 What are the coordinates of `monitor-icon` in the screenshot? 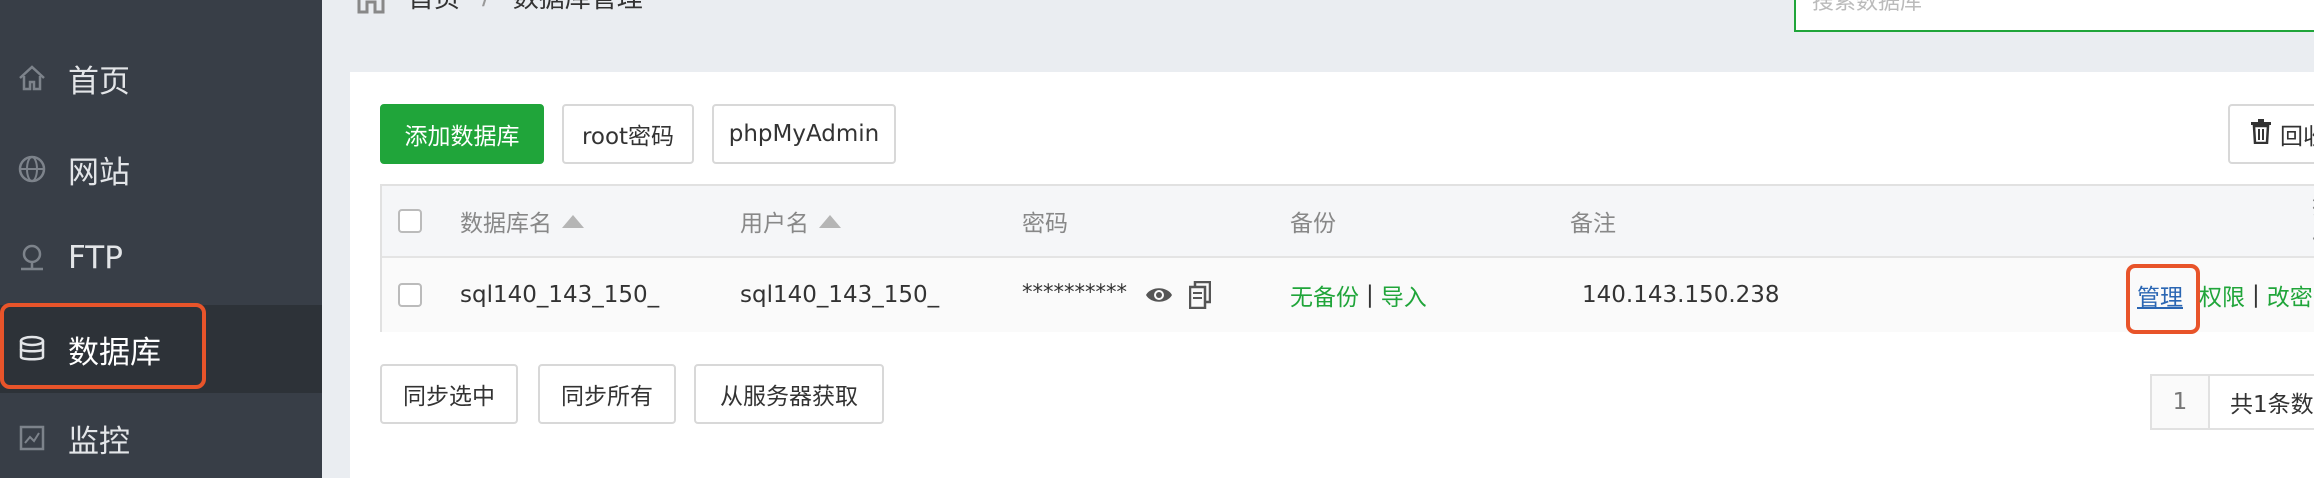 It's located at (32, 438).